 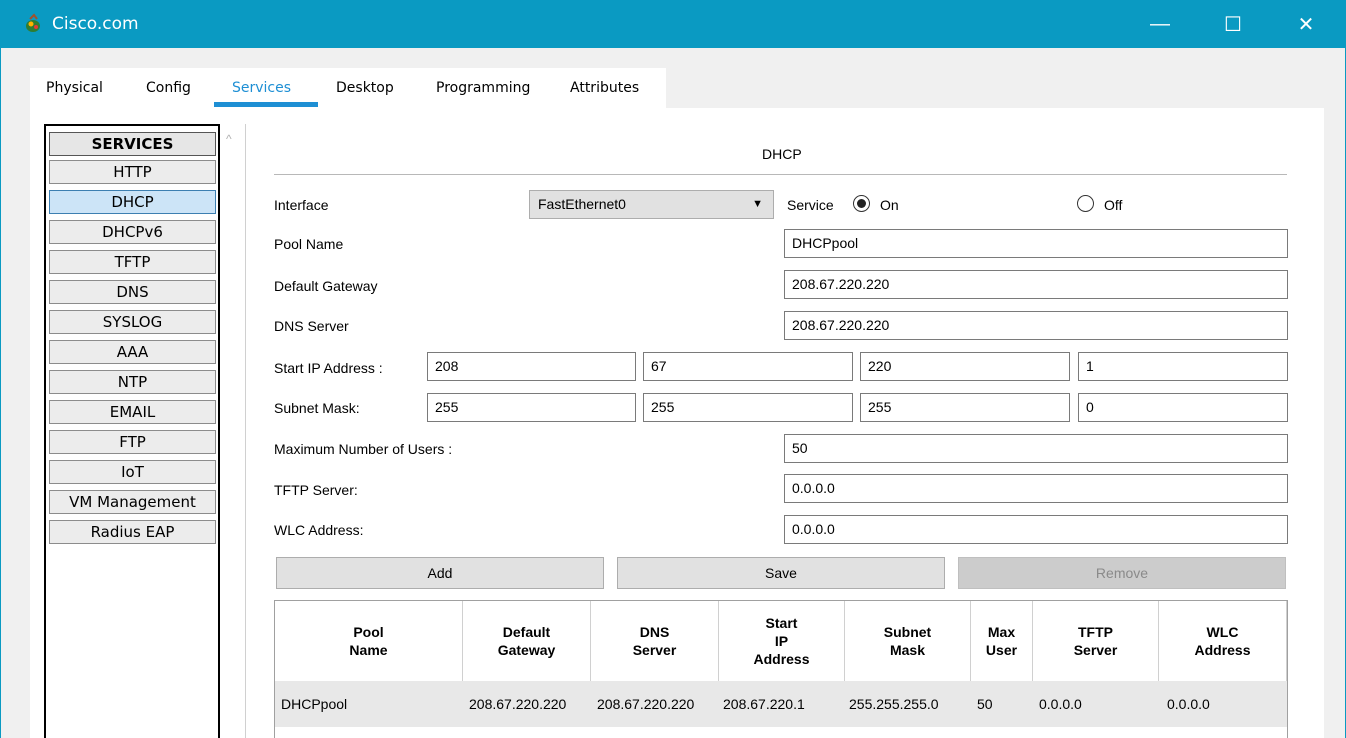 I want to click on service-off-label: Off, so click(x=1113, y=205).